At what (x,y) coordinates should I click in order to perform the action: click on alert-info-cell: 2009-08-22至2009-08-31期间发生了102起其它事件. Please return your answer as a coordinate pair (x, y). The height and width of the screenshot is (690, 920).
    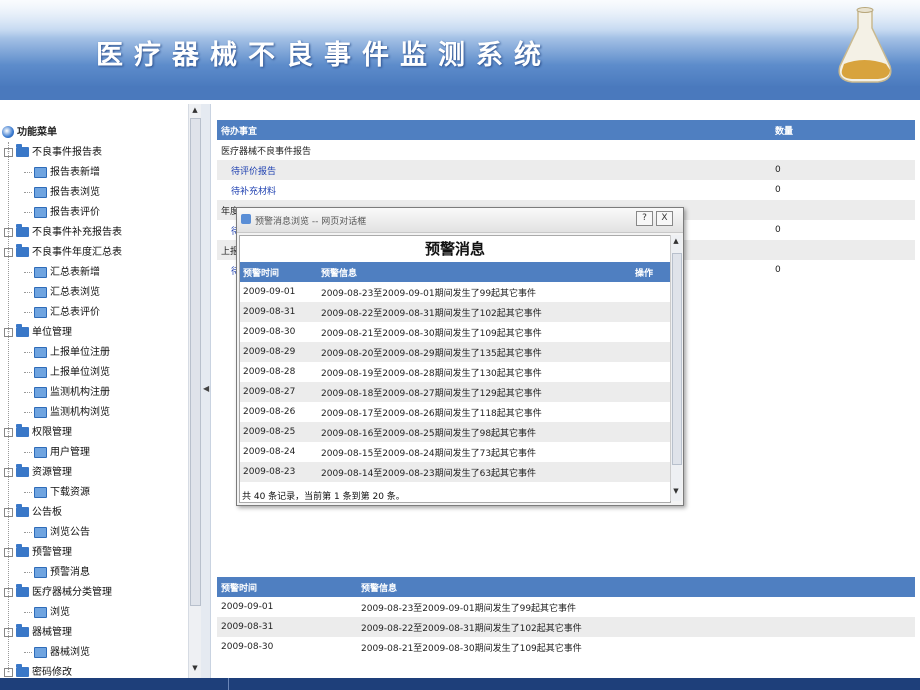
    Looking at the image, I should click on (636, 627).